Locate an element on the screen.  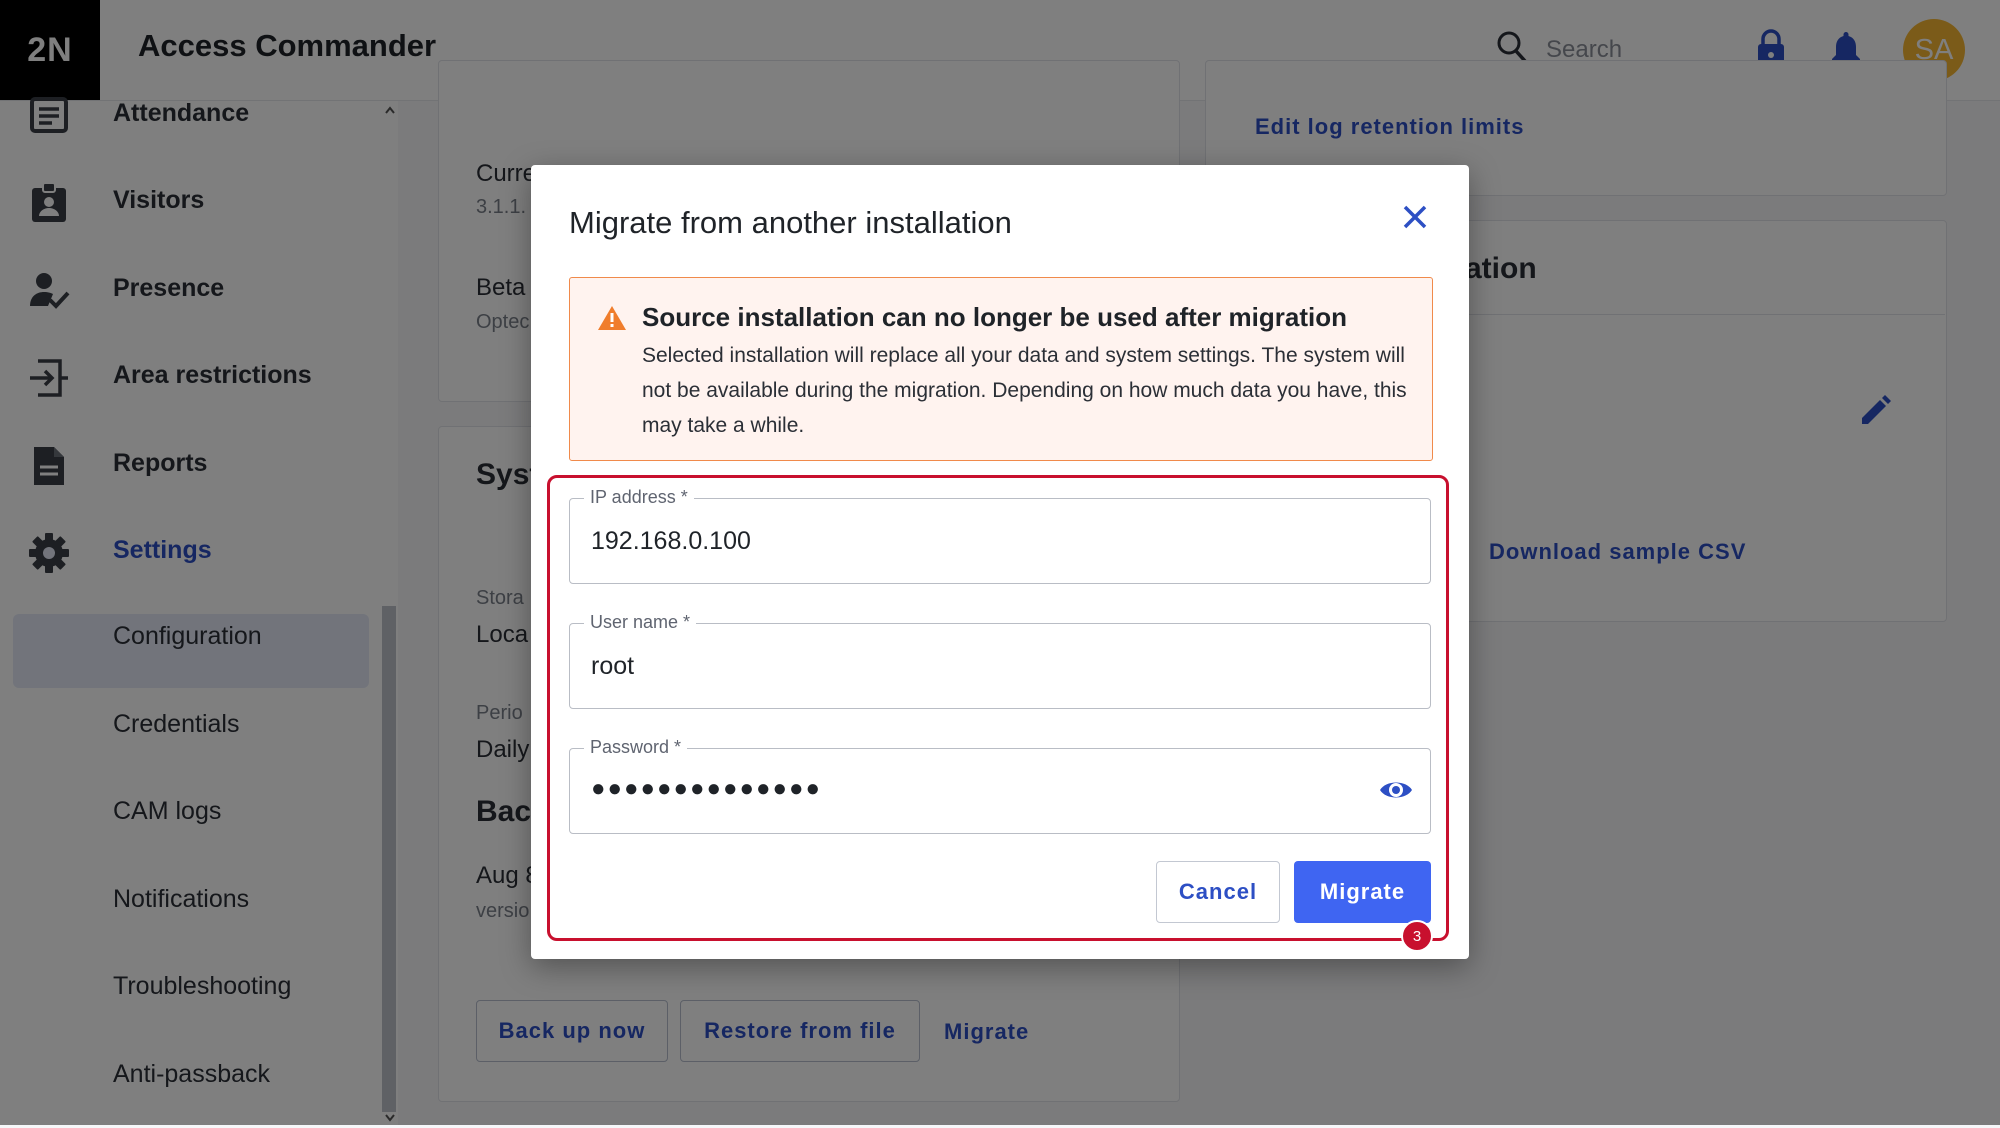
step-badge: 3 is located at coordinates (1417, 936).